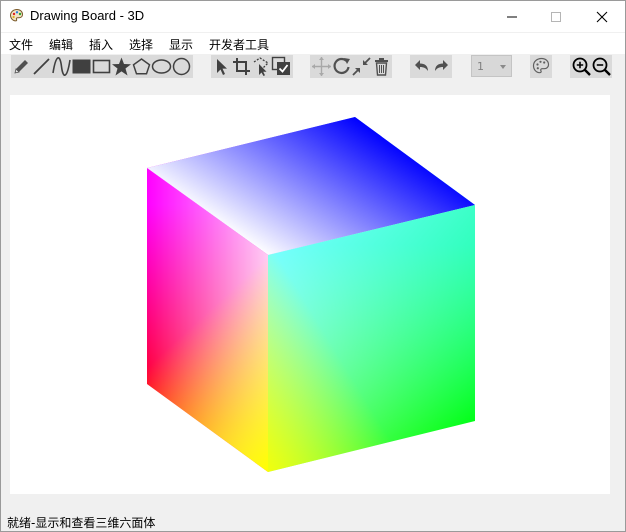 Image resolution: width=626 pixels, height=532 pixels. I want to click on pencil-icon, so click(21, 67).